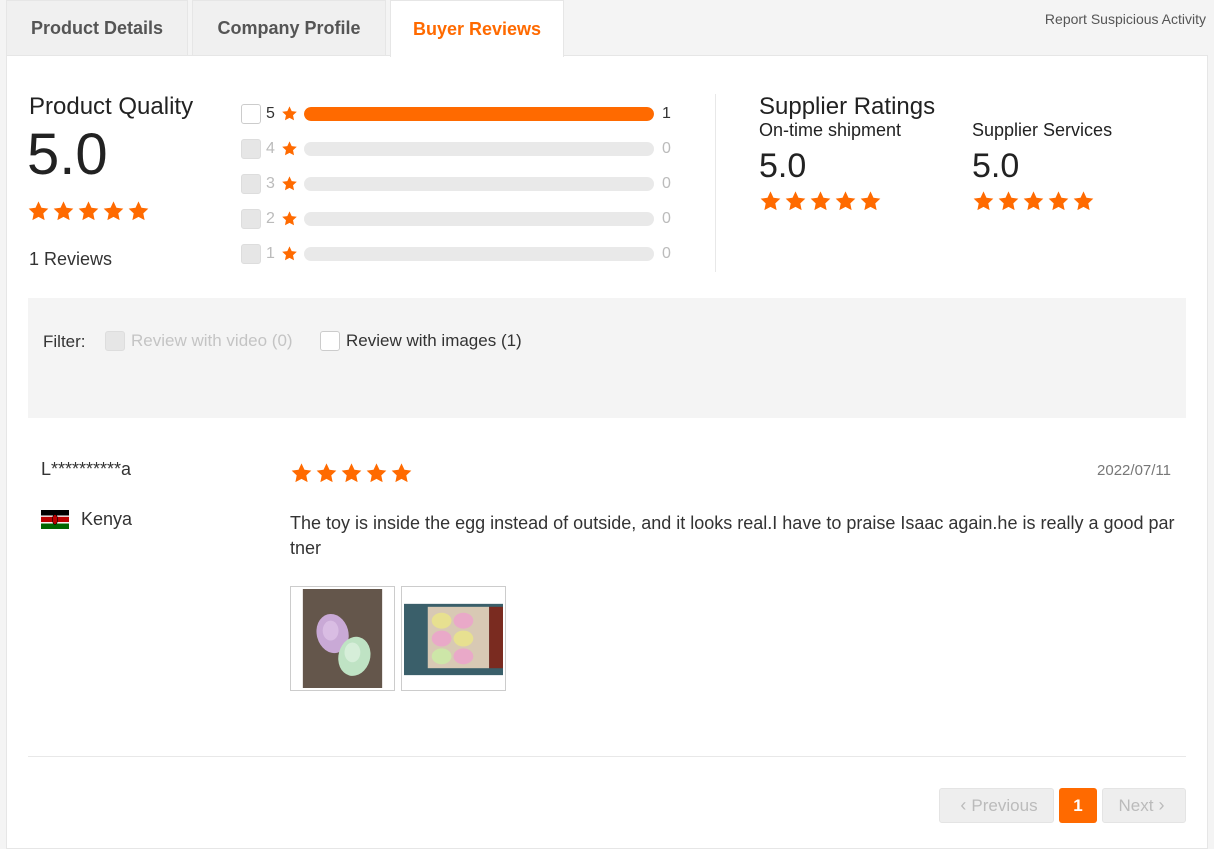 Image resolution: width=1214 pixels, height=849 pixels. What do you see at coordinates (434, 340) in the screenshot?
I see `filter-images-label: Review with images (1)` at bounding box center [434, 340].